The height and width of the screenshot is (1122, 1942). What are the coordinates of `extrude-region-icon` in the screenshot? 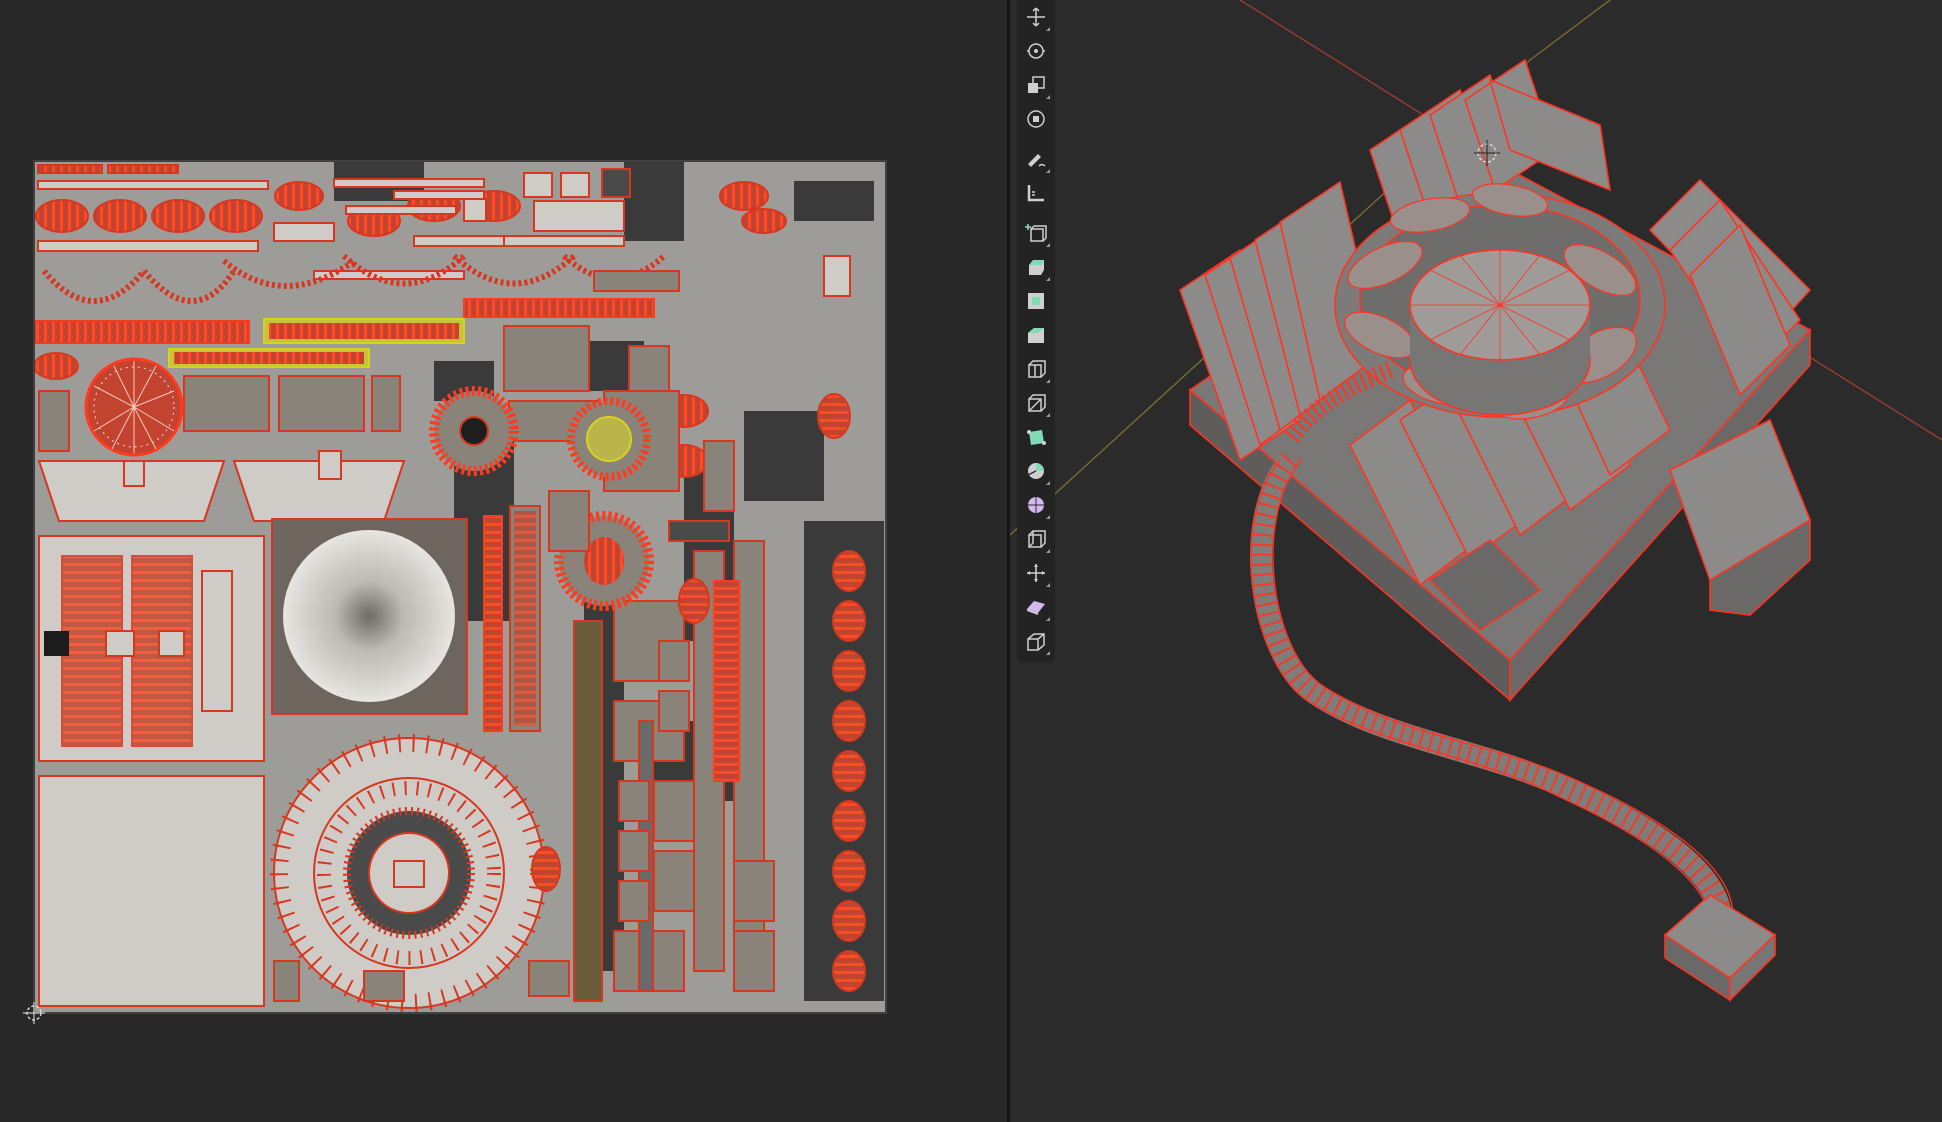 It's located at (1036, 267).